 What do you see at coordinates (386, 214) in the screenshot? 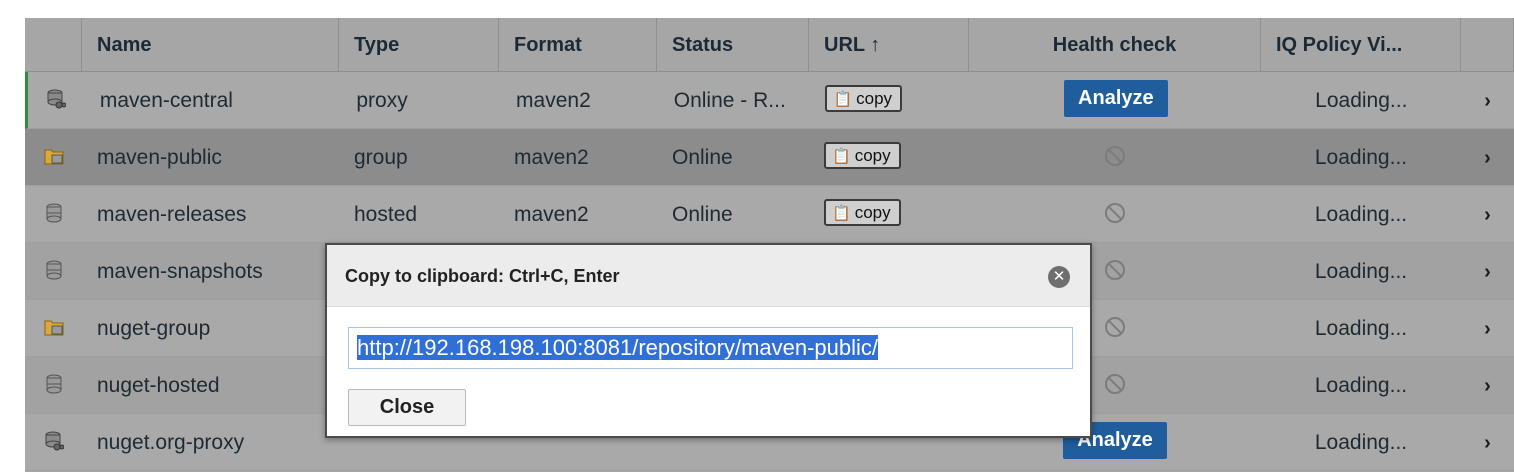
I see `repo-type: hosted` at bounding box center [386, 214].